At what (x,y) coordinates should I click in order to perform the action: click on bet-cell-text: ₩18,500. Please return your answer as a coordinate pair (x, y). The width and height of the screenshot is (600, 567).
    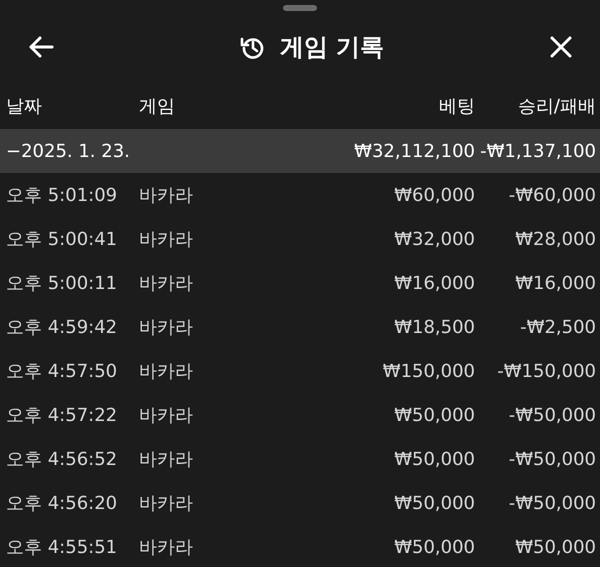
    Looking at the image, I should click on (434, 327).